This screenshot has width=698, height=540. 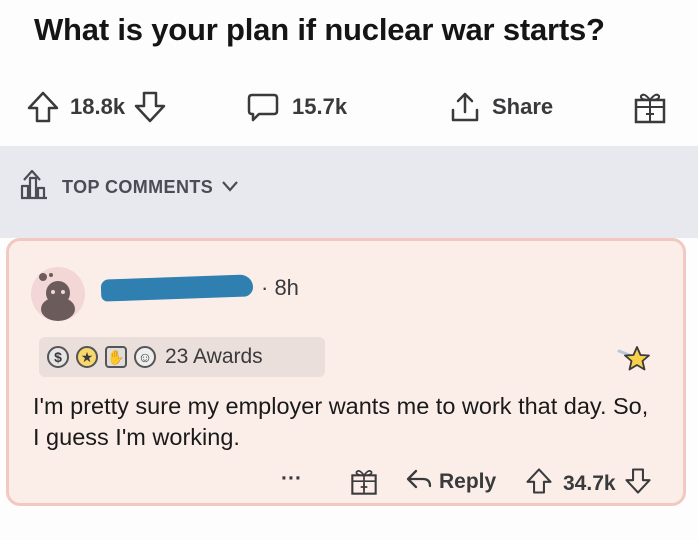 What do you see at coordinates (35, 187) in the screenshot?
I see `top-comments-icon` at bounding box center [35, 187].